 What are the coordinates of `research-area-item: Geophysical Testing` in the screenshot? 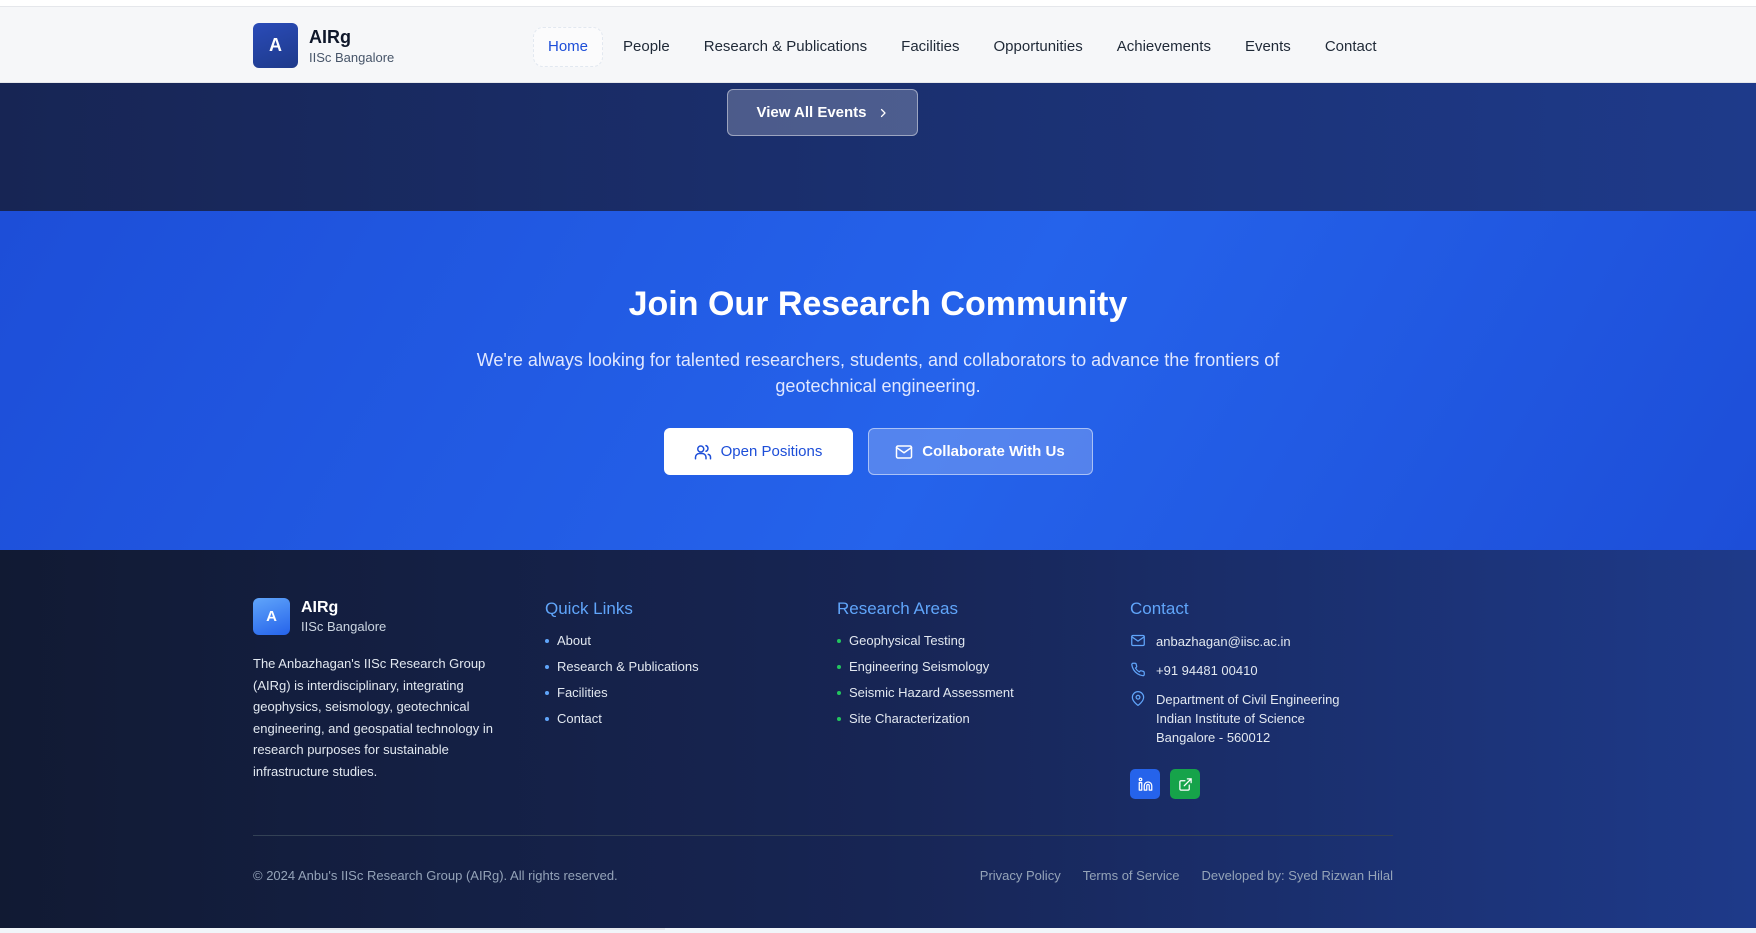 It's located at (967, 640).